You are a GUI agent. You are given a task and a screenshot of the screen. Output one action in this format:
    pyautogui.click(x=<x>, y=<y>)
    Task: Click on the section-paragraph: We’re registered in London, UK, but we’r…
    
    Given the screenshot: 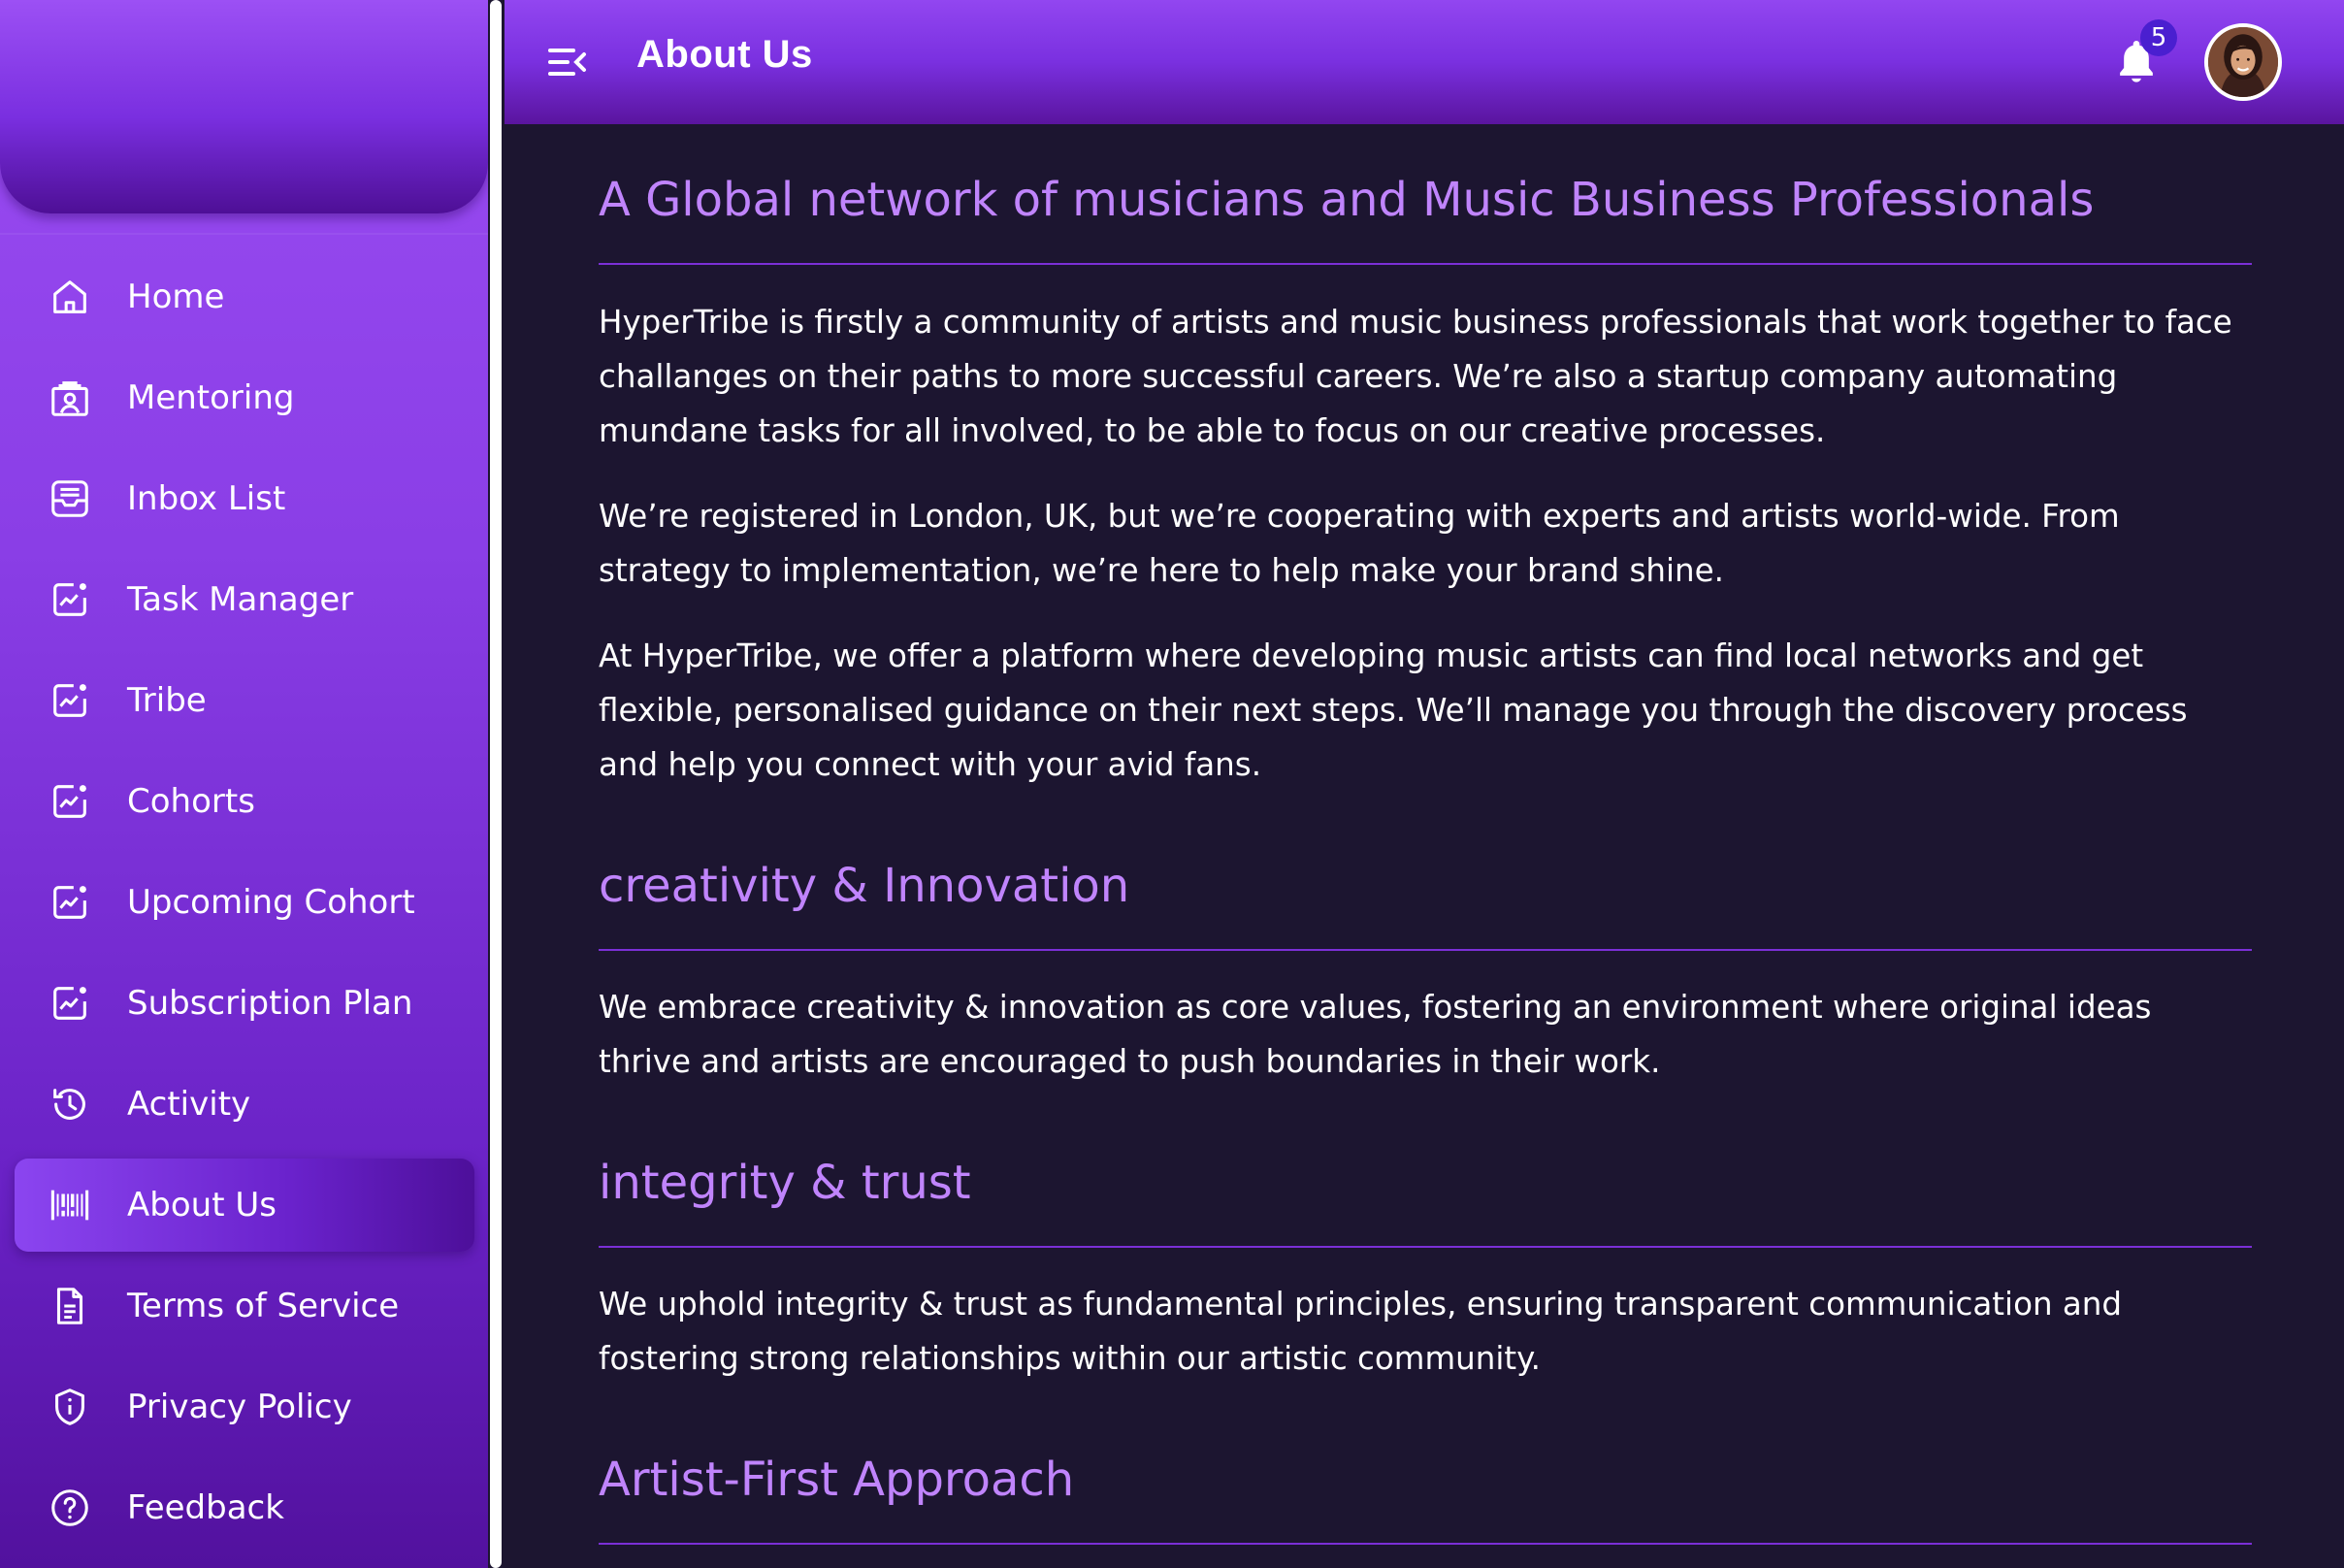 What is the action you would take?
    pyautogui.click(x=1359, y=543)
    